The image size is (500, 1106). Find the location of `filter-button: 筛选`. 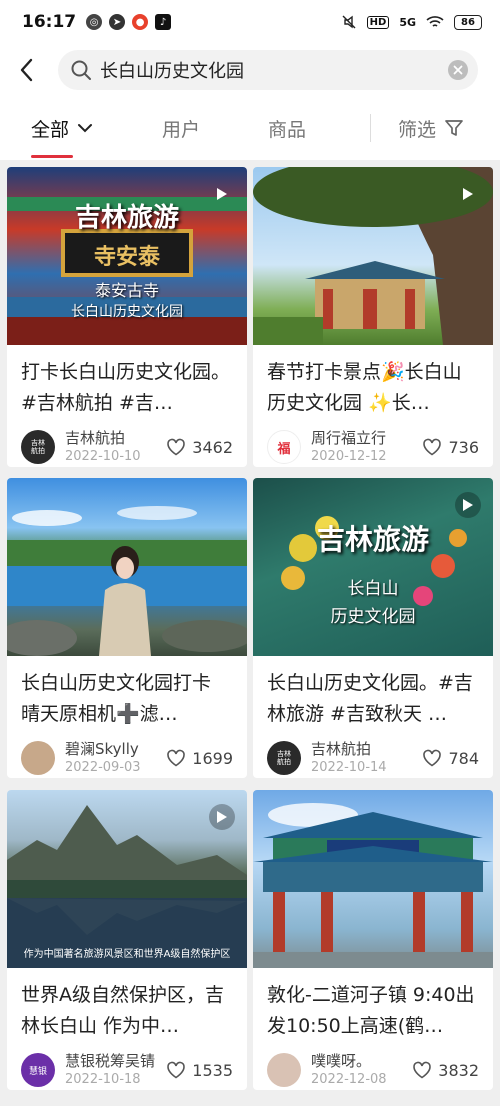

filter-button: 筛选 is located at coordinates (431, 128).